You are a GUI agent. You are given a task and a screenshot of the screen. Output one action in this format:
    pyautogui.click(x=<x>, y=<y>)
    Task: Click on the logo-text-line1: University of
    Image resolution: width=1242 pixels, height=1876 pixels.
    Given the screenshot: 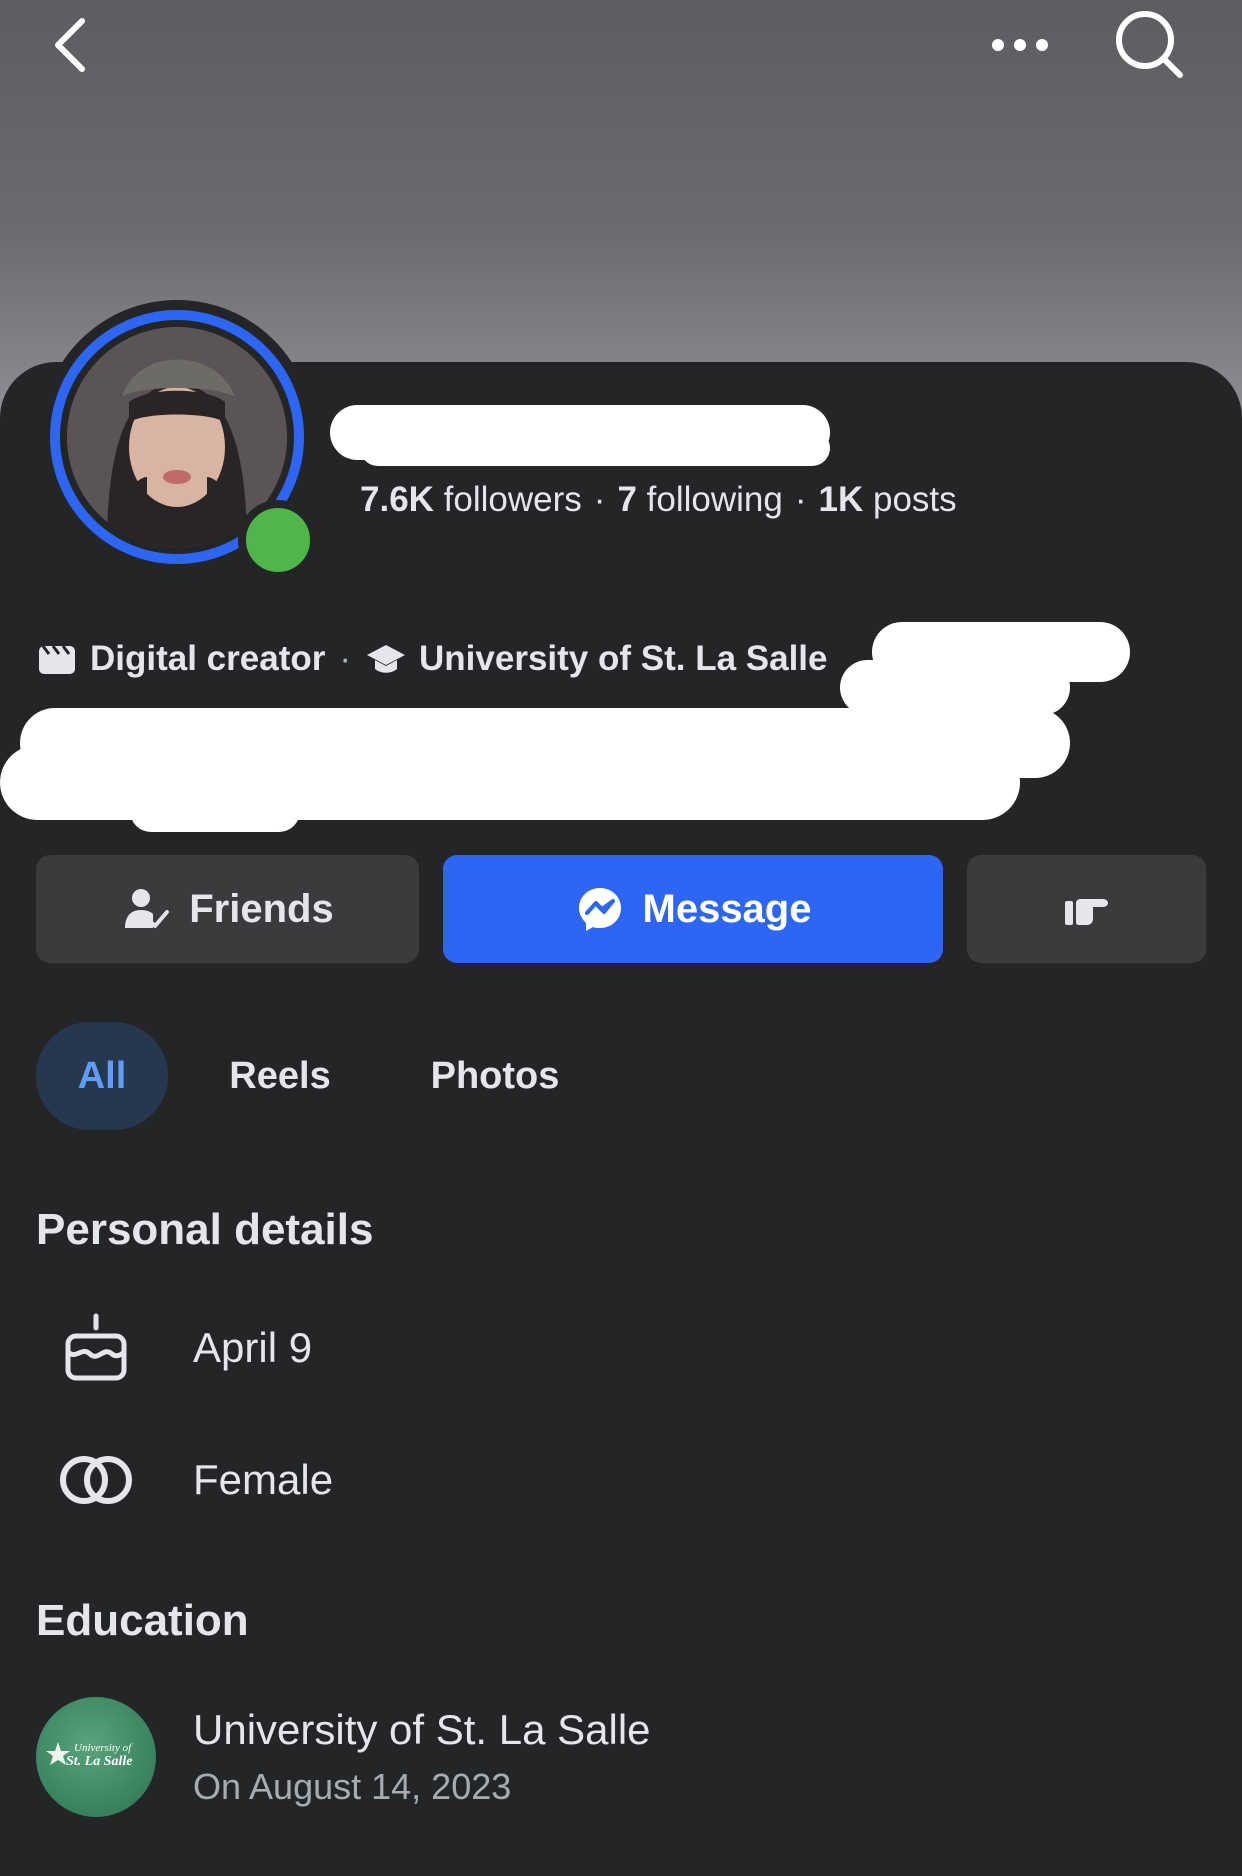 What is the action you would take?
    pyautogui.click(x=103, y=1748)
    